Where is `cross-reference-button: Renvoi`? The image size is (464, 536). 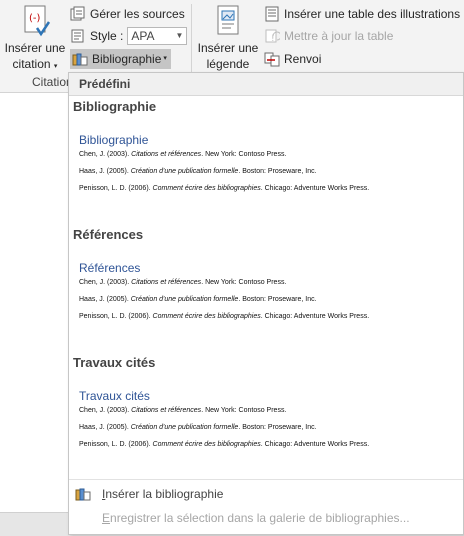
cross-reference-button: Renvoi is located at coordinates (292, 59).